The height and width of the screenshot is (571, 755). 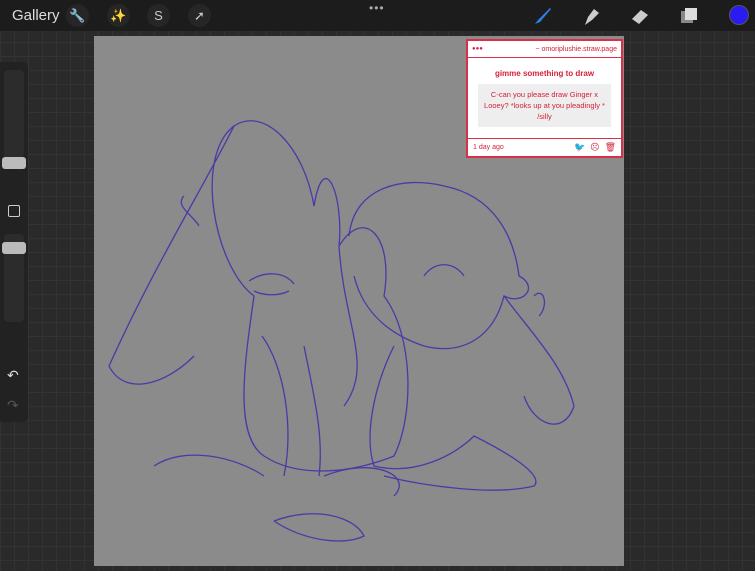 I want to click on timestamp: 1 day ago, so click(x=488, y=147).